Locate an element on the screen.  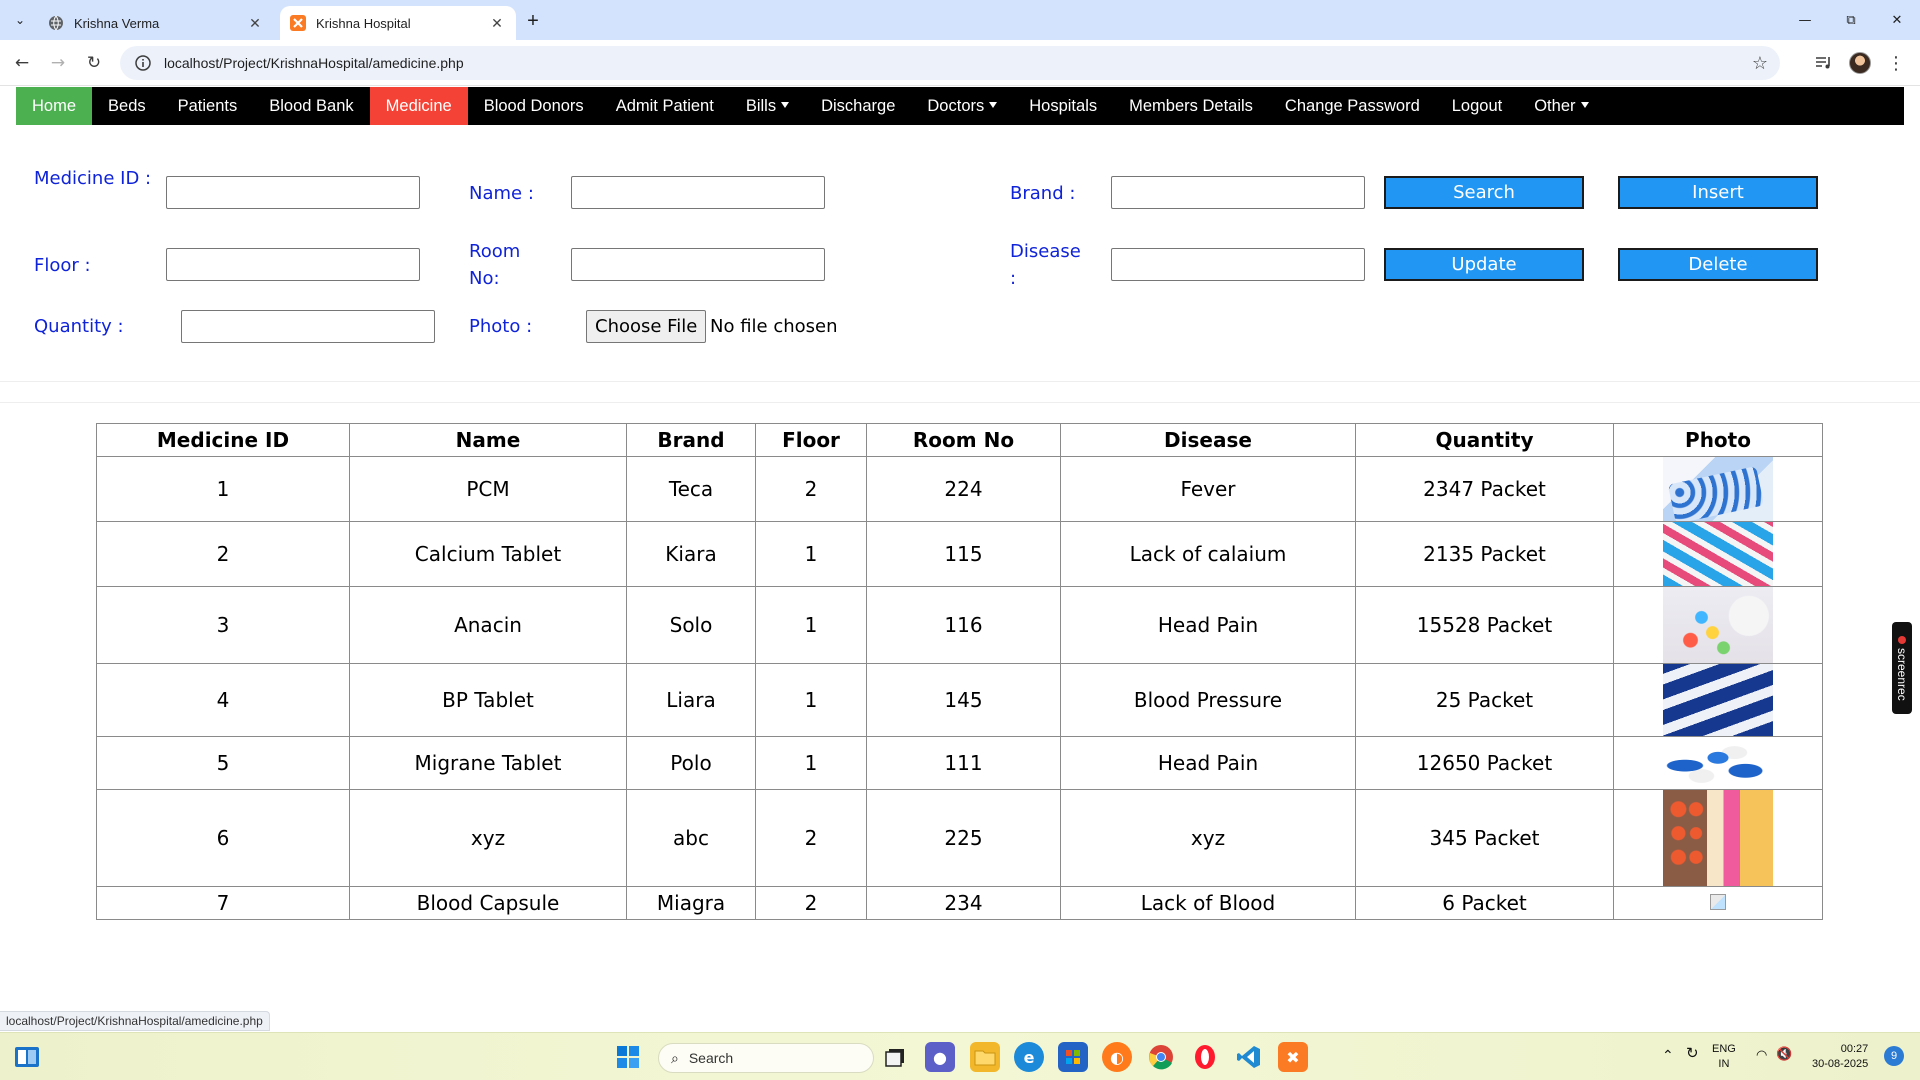
nav-members-details: Members Details is located at coordinates (1191, 106).